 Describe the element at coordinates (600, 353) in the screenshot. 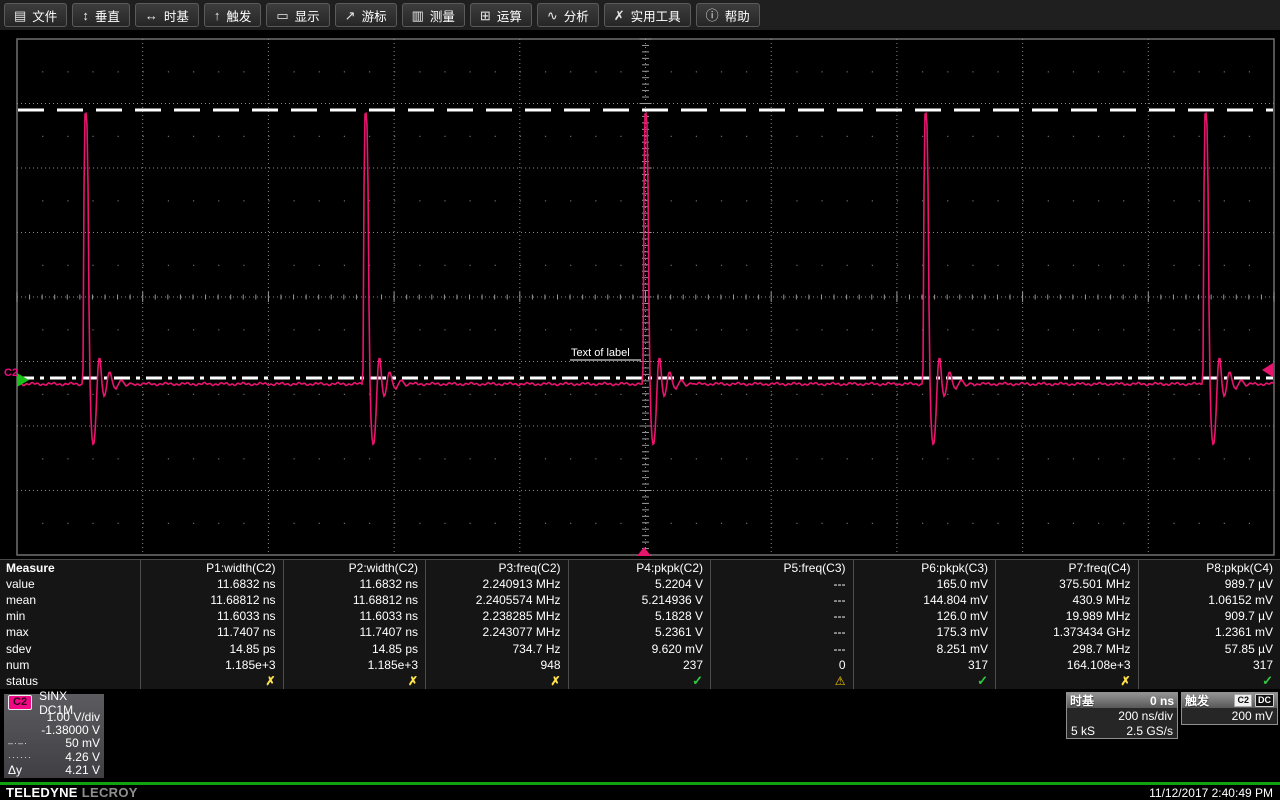

I see `waveform-annotation: Text of label` at that location.